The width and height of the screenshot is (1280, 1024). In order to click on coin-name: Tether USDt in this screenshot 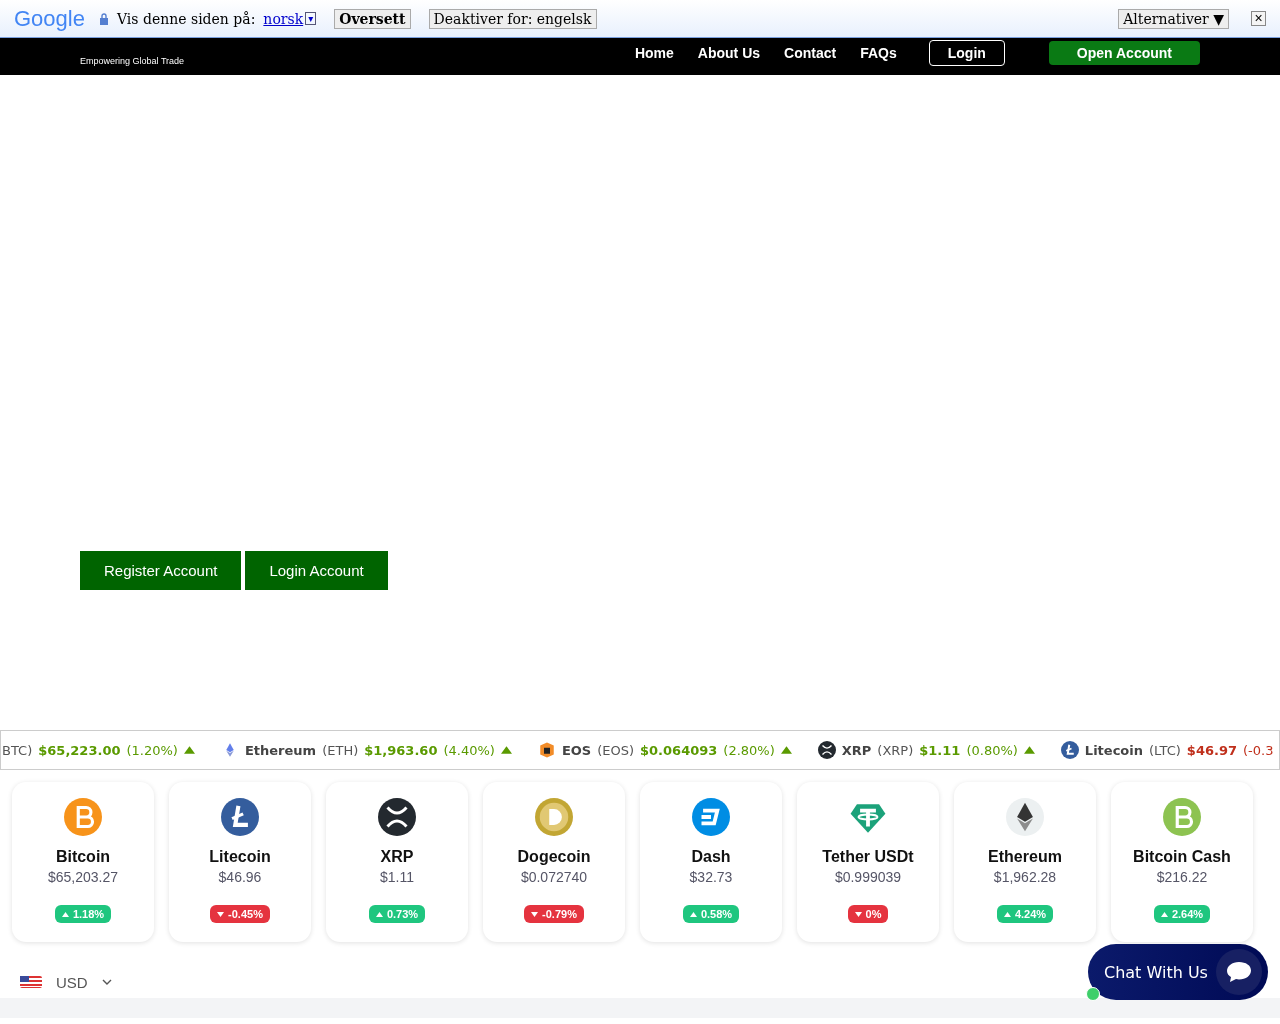, I will do `click(868, 857)`.